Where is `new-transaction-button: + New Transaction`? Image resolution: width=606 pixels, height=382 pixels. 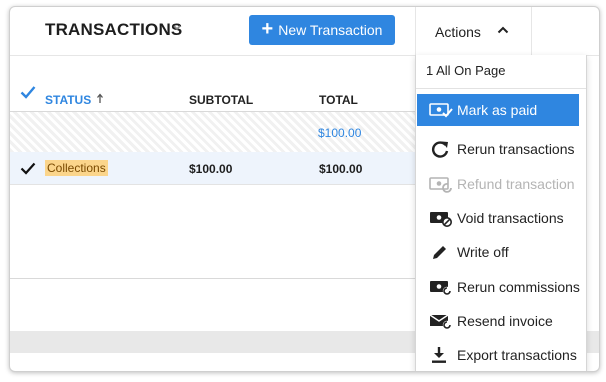
new-transaction-button: + New Transaction is located at coordinates (322, 30).